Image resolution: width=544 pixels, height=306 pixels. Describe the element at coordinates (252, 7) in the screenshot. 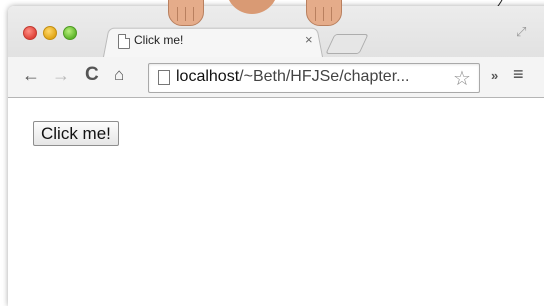

I see `face-illustration` at that location.